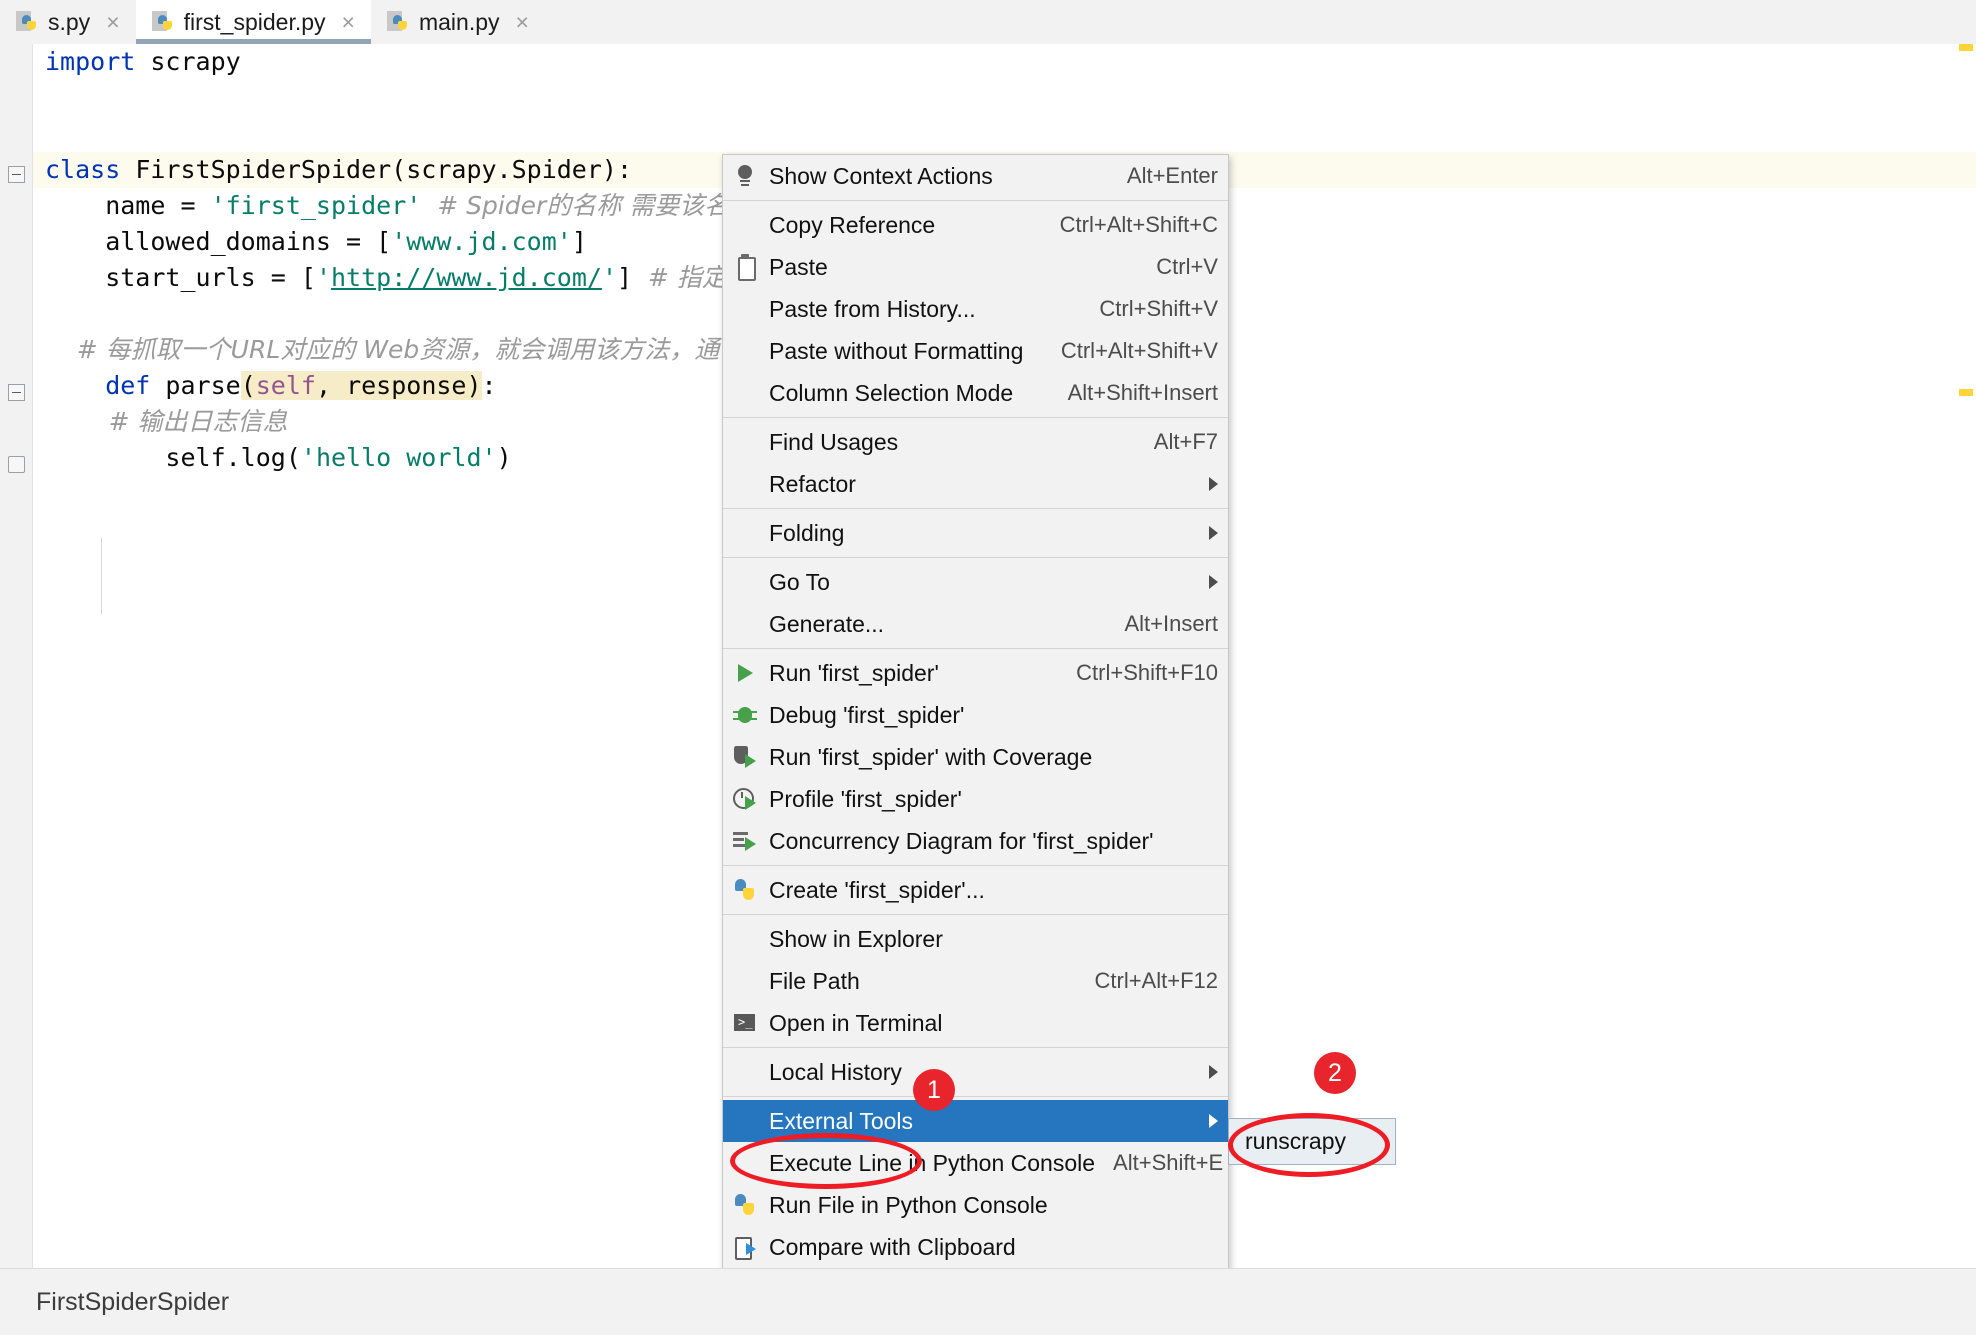 The image size is (1976, 1335). I want to click on tab-main-py: main.py ×, so click(458, 22).